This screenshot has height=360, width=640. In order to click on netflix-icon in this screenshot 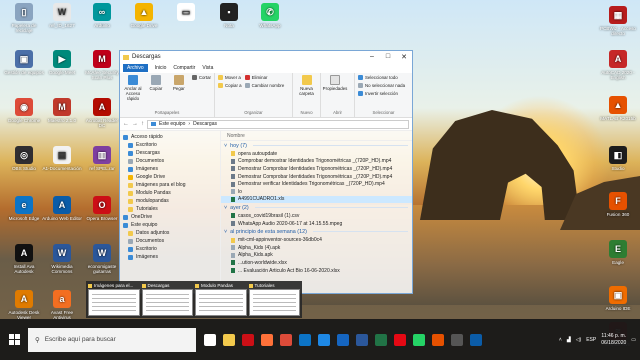, I will do `click(400, 339)`.